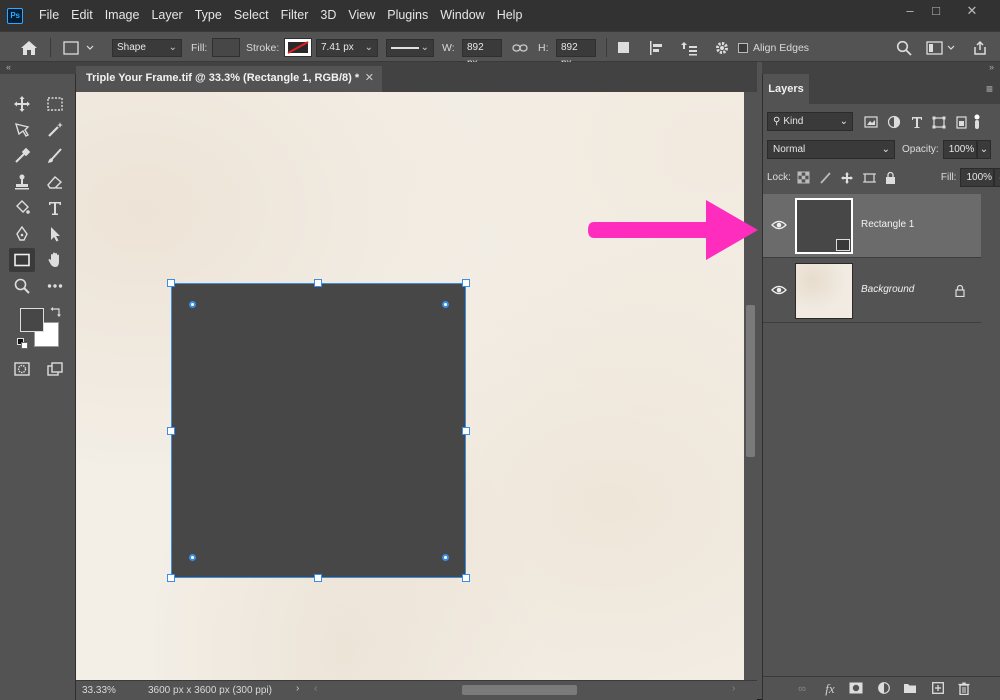 The image size is (1000, 700). What do you see at coordinates (867, 178) in the screenshot?
I see `lock-icons` at bounding box center [867, 178].